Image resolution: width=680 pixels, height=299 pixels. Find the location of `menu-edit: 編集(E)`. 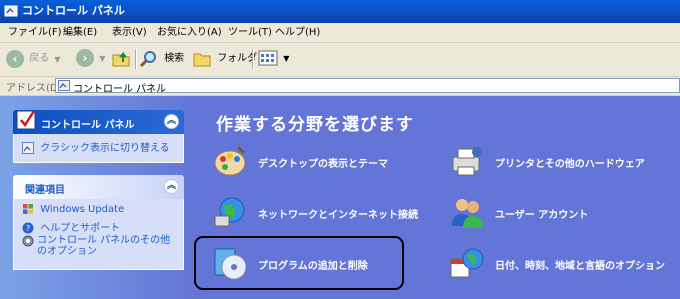

menu-edit: 編集(E) is located at coordinates (80, 32).